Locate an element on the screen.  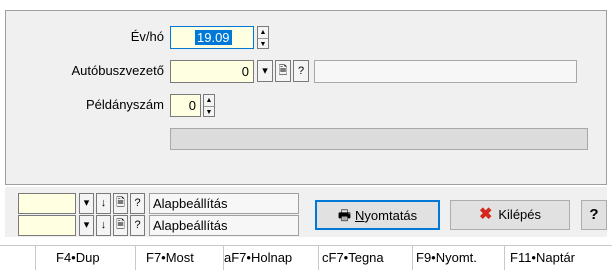
print-button: 🖶 Nyomtatás is located at coordinates (377, 215).